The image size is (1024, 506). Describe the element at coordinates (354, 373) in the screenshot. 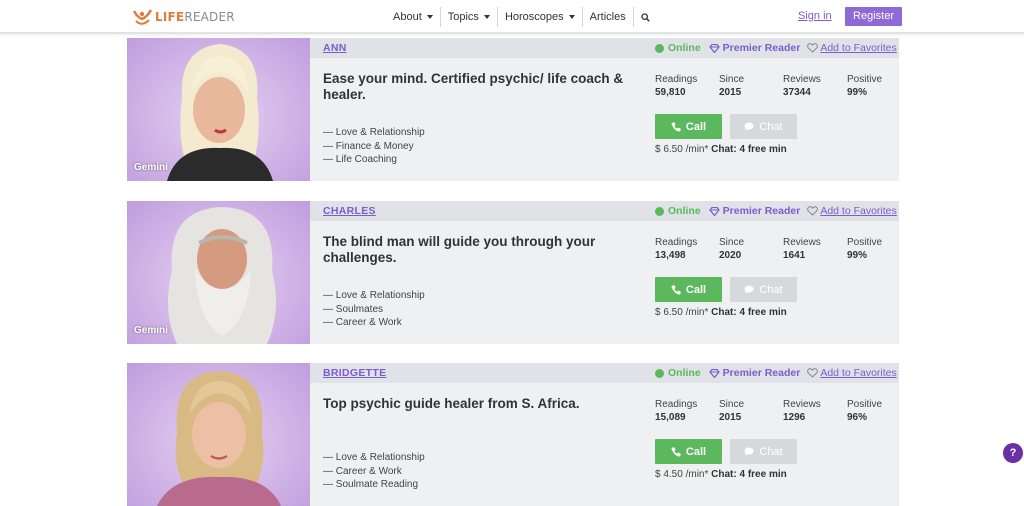

I see `reader-name-link: BRIDGETTE` at that location.